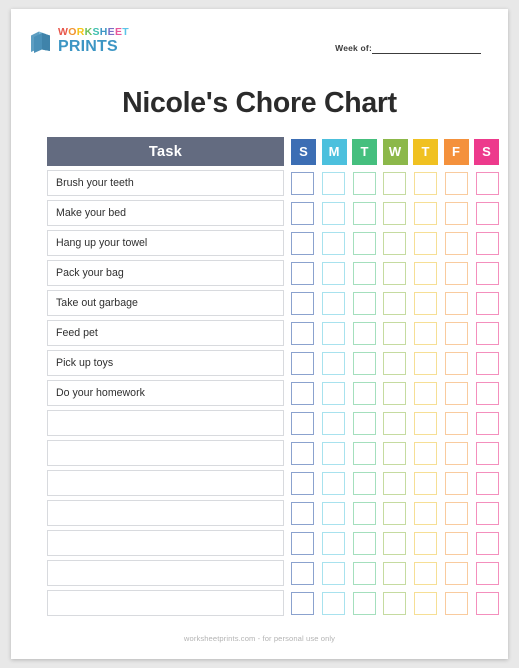 The width and height of the screenshot is (519, 668). Describe the element at coordinates (165, 333) in the screenshot. I see `task-label-cell: Feed pet` at that location.